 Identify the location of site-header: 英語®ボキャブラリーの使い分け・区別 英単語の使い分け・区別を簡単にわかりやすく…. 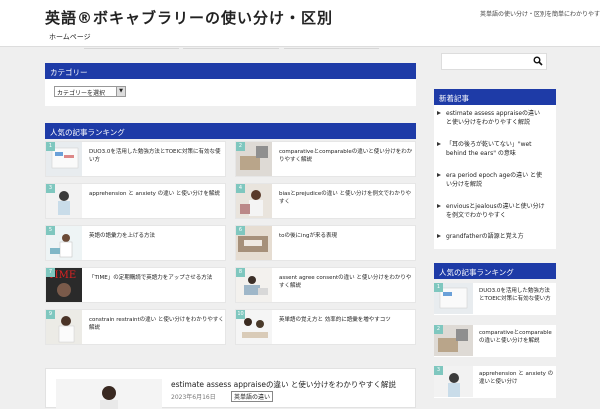
(300, 23).